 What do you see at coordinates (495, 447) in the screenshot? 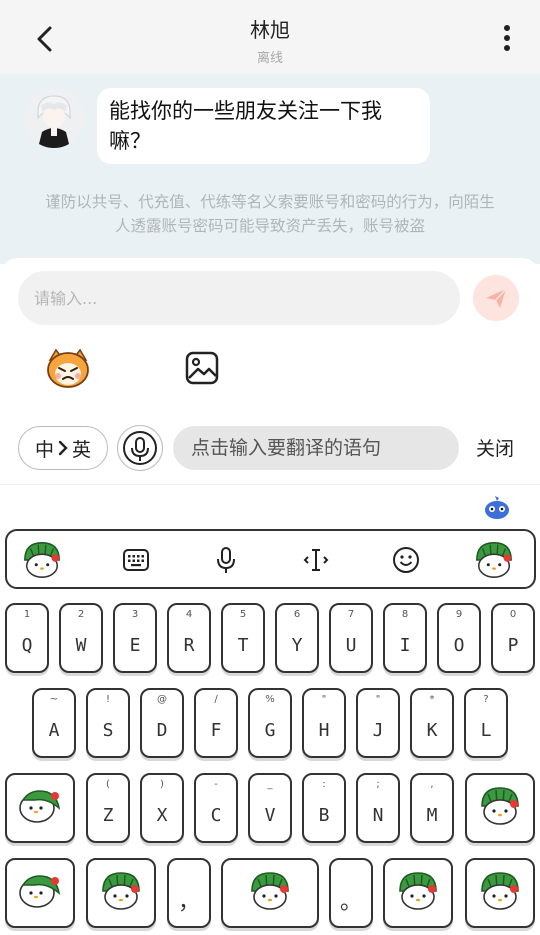
I see `close-translate-button: 关闭` at bounding box center [495, 447].